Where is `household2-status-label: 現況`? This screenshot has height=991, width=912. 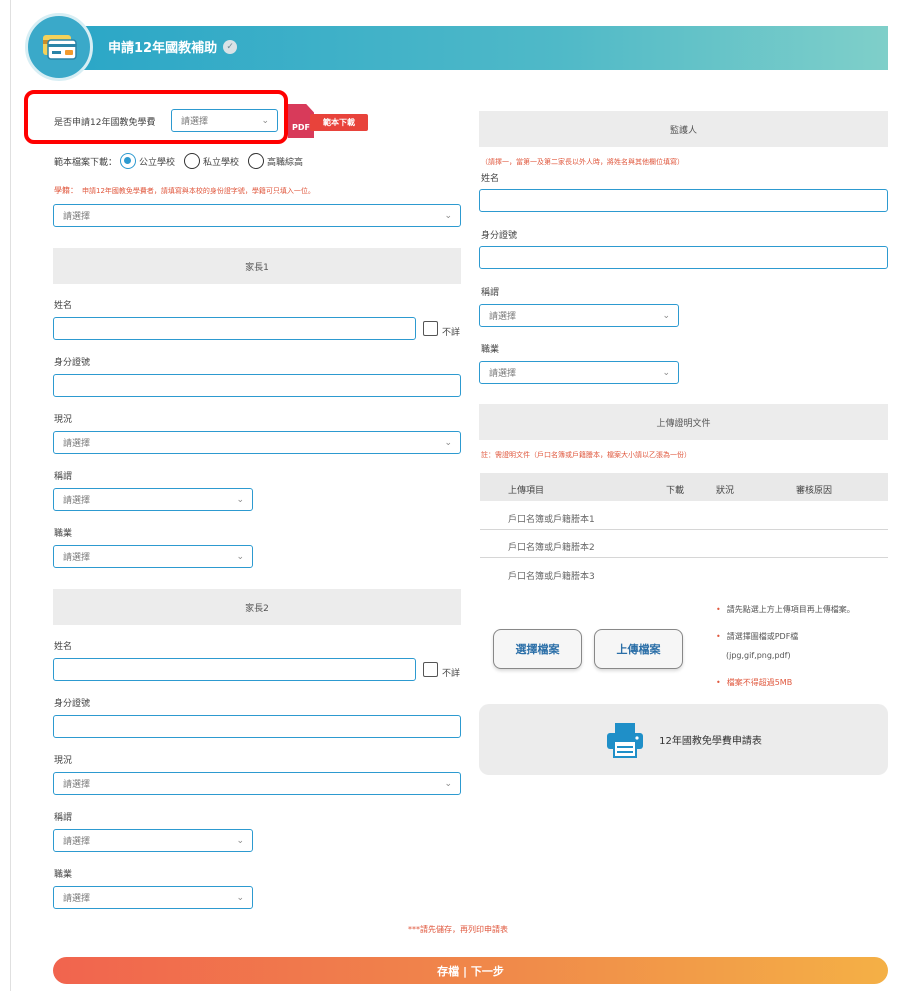
household2-status-label: 現況 is located at coordinates (63, 761).